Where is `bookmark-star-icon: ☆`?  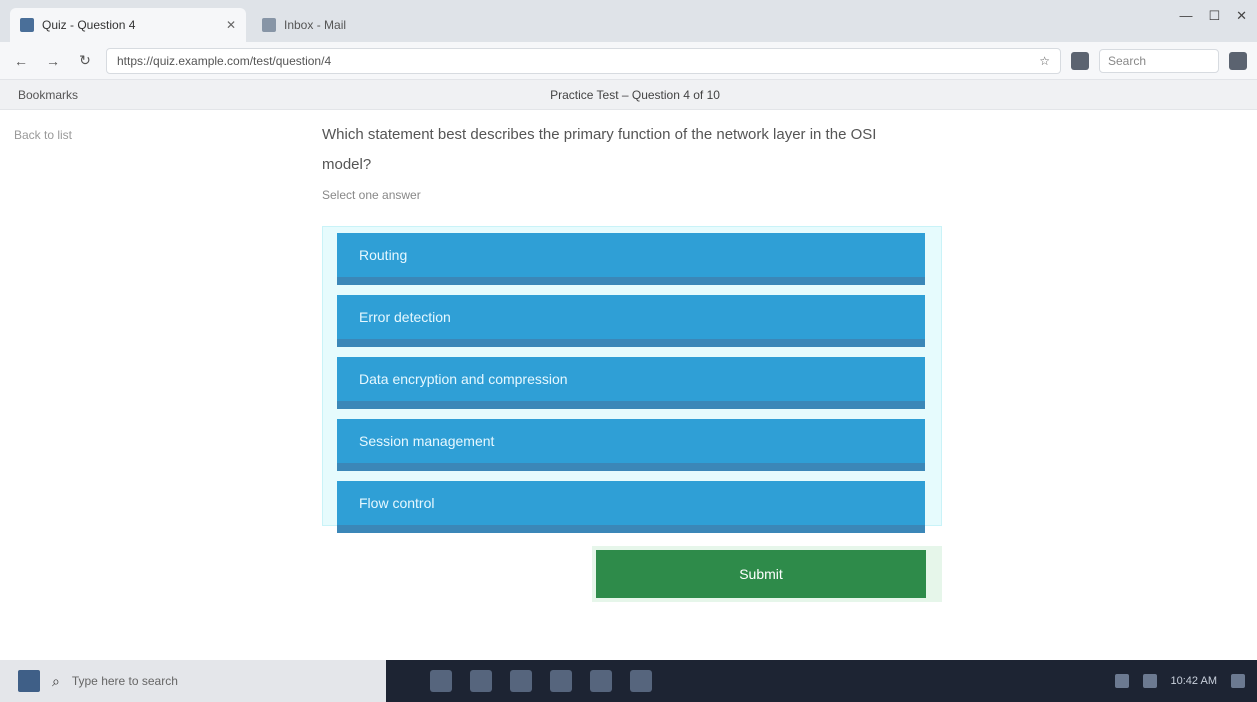
bookmark-star-icon: ☆ is located at coordinates (1044, 61).